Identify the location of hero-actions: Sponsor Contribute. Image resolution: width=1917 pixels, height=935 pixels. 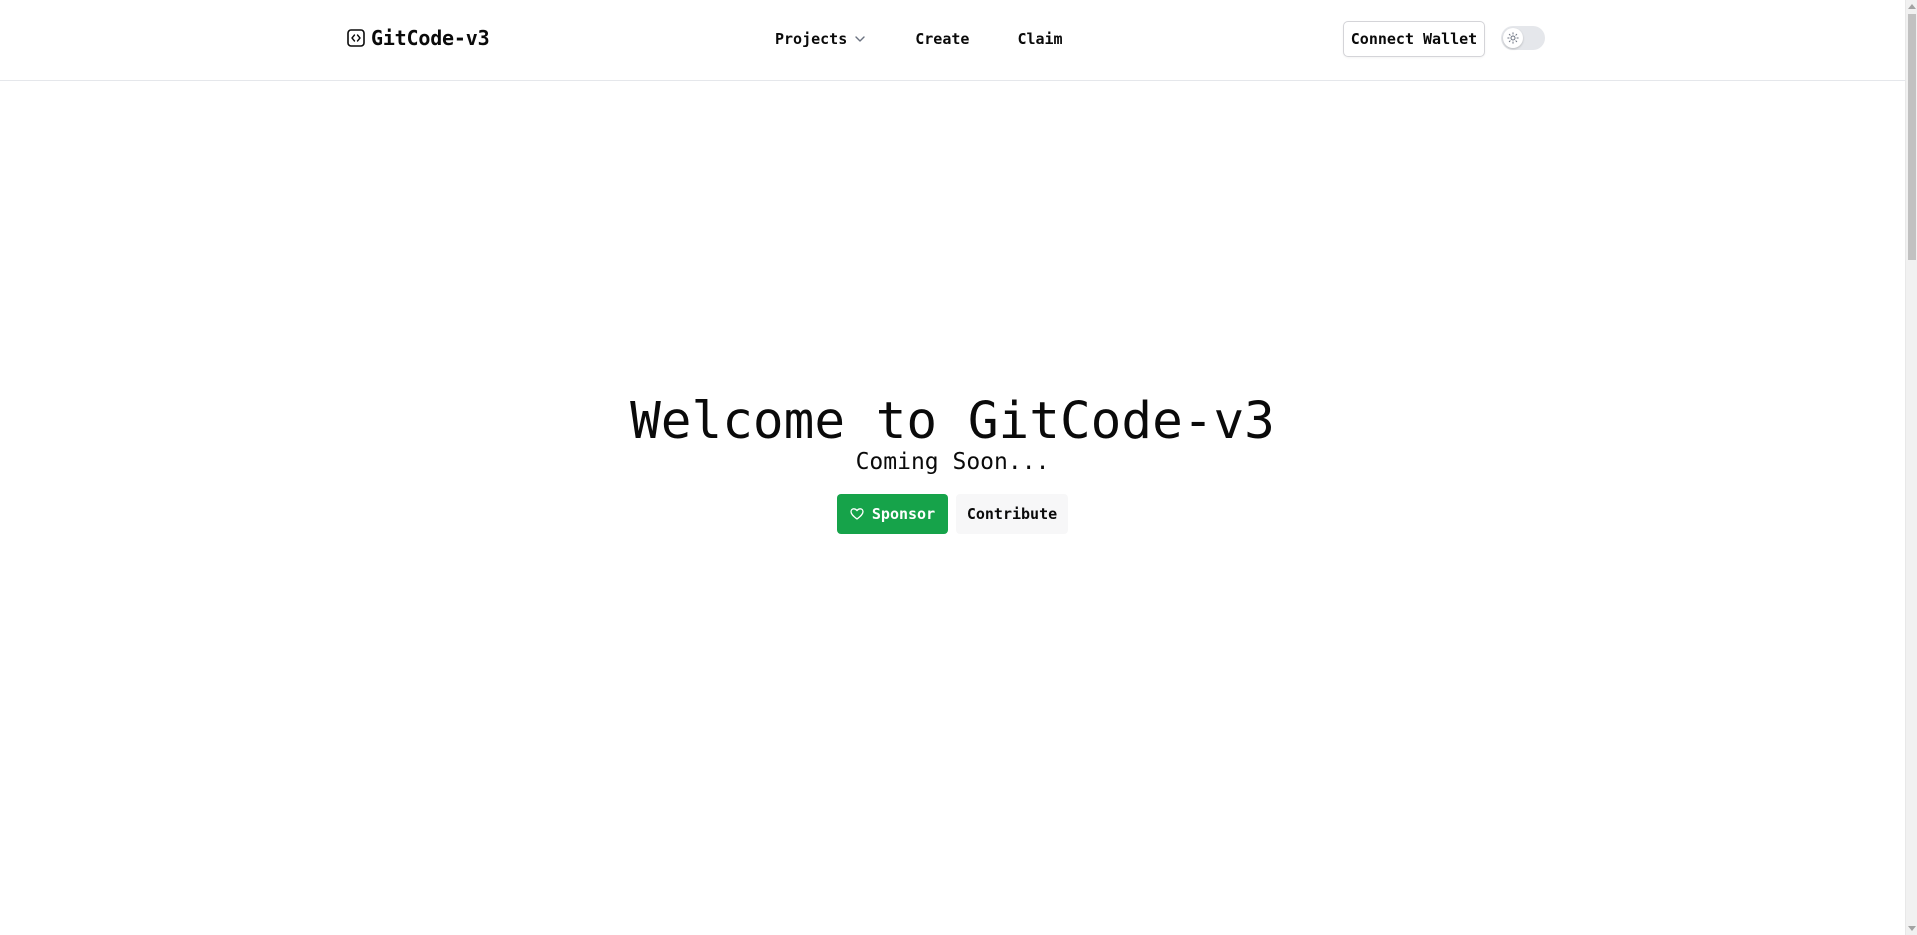
(952, 514).